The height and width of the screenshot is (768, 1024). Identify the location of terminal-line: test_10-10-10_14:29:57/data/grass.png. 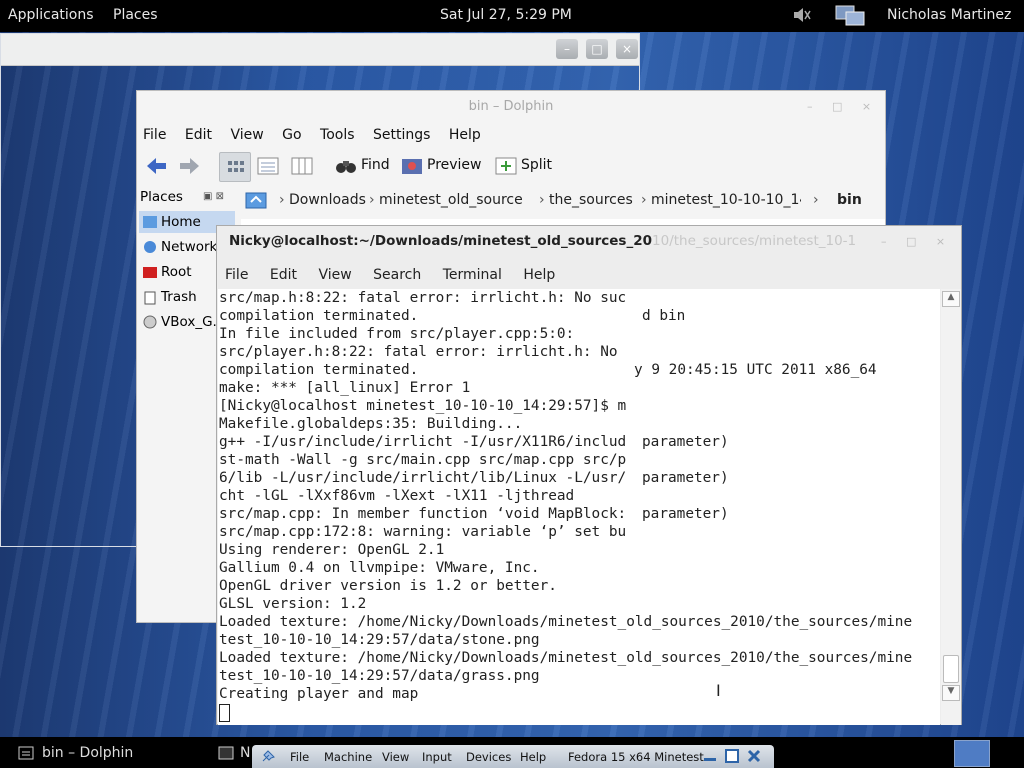
(379, 676).